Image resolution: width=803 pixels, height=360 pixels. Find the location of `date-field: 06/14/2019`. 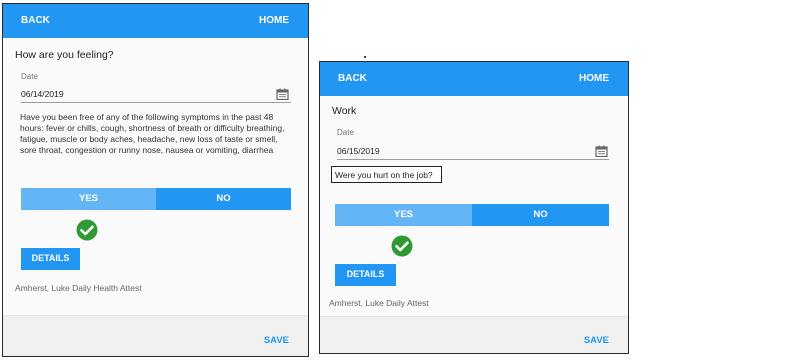

date-field: 06/14/2019 is located at coordinates (42, 94).